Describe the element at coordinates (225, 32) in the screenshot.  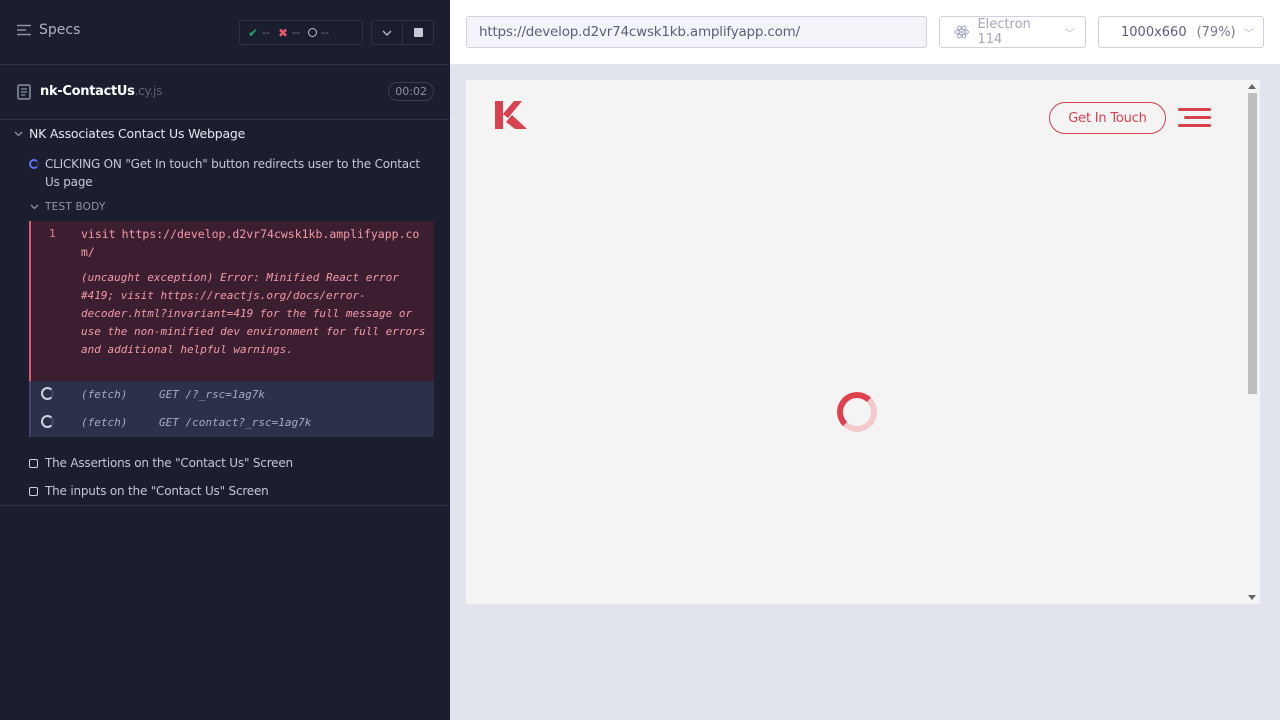
I see `reporter-header: Specs ✔ -- ✖ -- --` at that location.